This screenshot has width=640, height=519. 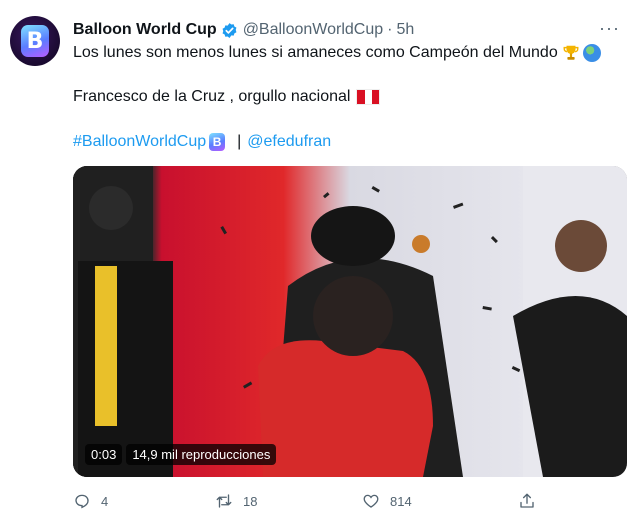 I want to click on retweet-icon, so click(x=224, y=501).